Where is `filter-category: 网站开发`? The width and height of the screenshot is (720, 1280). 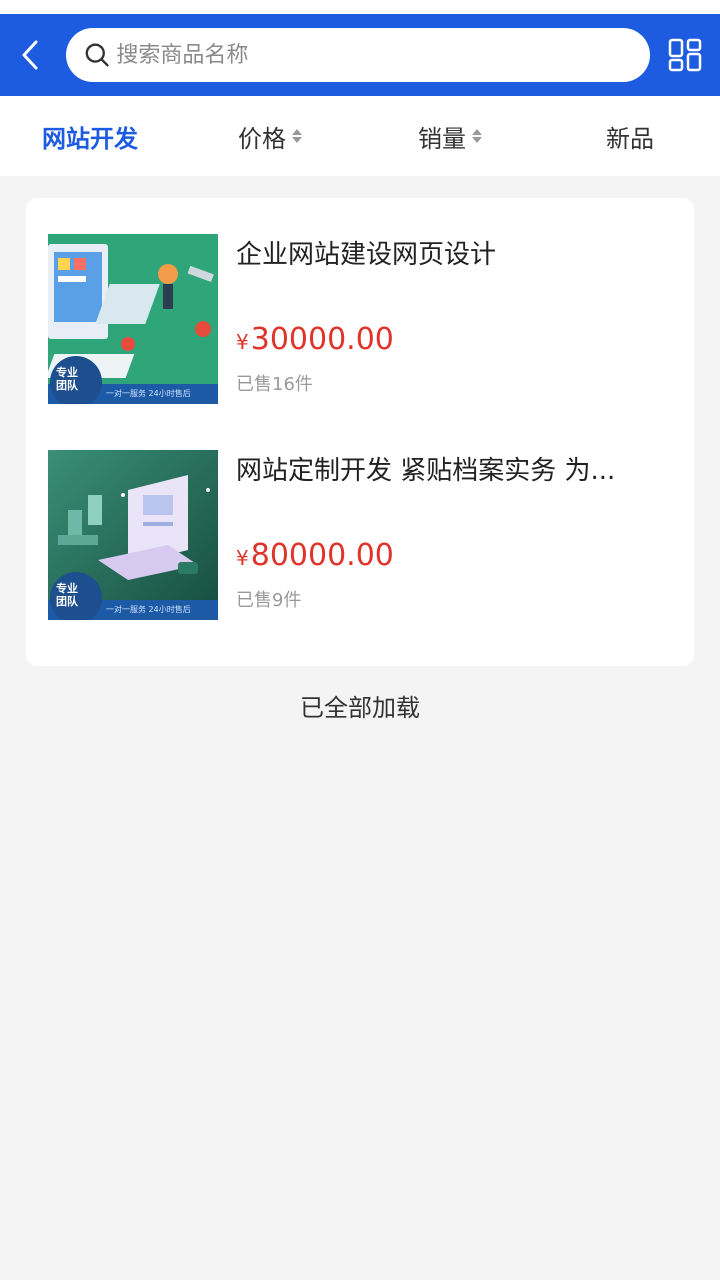 filter-category: 网站开发 is located at coordinates (90, 136).